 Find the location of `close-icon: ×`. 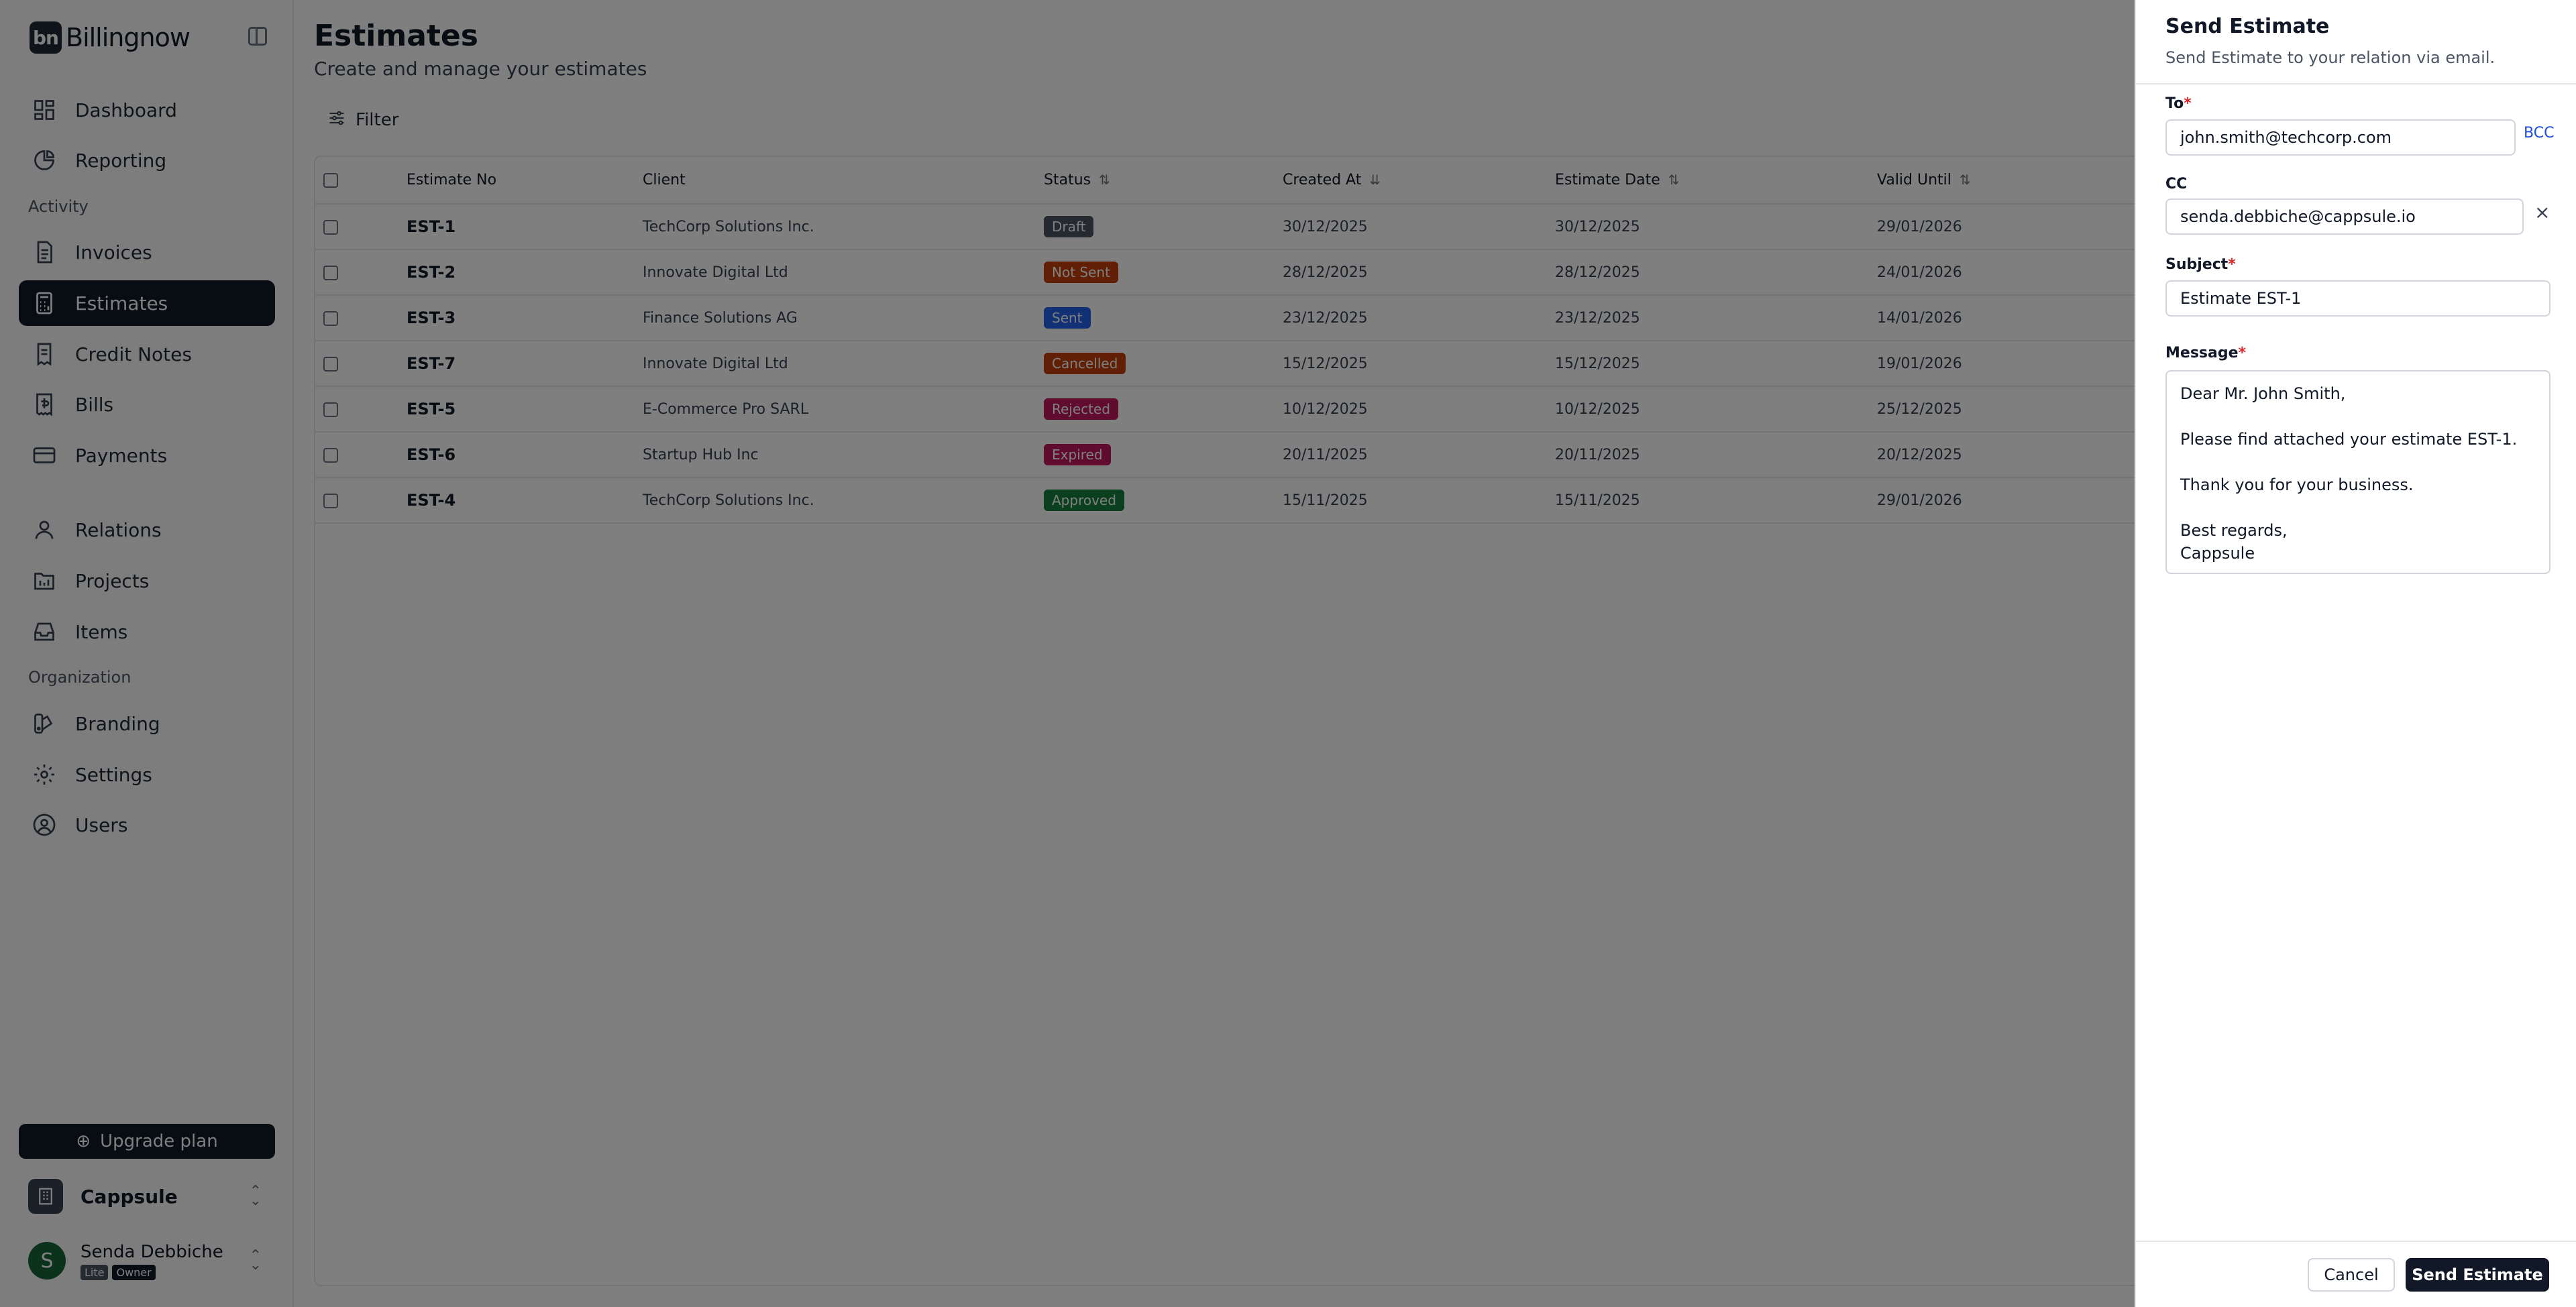

close-icon: × is located at coordinates (2542, 212).